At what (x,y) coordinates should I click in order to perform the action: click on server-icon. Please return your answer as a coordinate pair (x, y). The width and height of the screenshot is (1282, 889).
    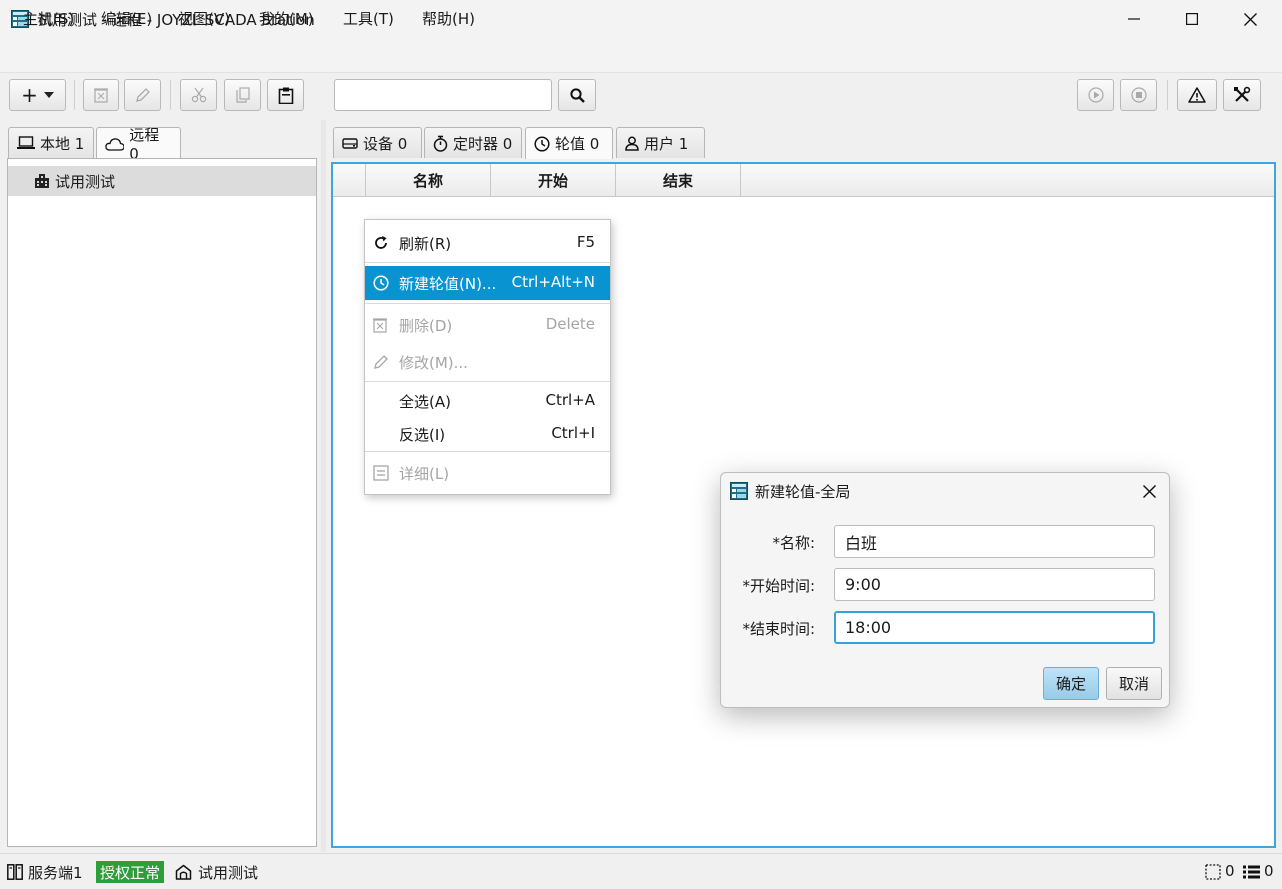
    Looking at the image, I should click on (15, 872).